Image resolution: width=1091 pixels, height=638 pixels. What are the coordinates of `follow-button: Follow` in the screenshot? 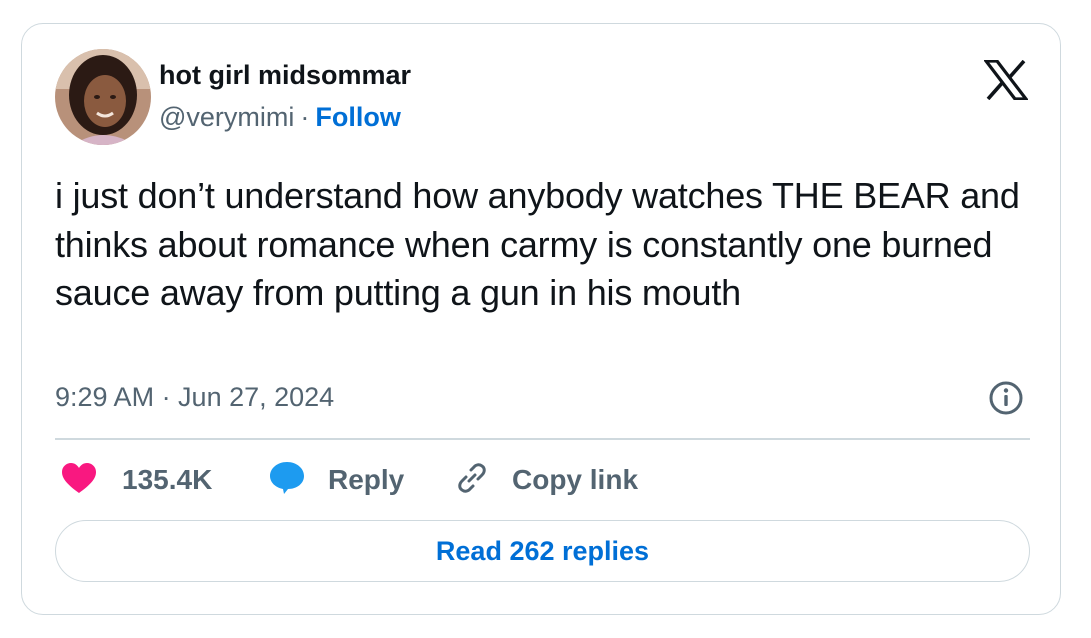 It's located at (357, 117).